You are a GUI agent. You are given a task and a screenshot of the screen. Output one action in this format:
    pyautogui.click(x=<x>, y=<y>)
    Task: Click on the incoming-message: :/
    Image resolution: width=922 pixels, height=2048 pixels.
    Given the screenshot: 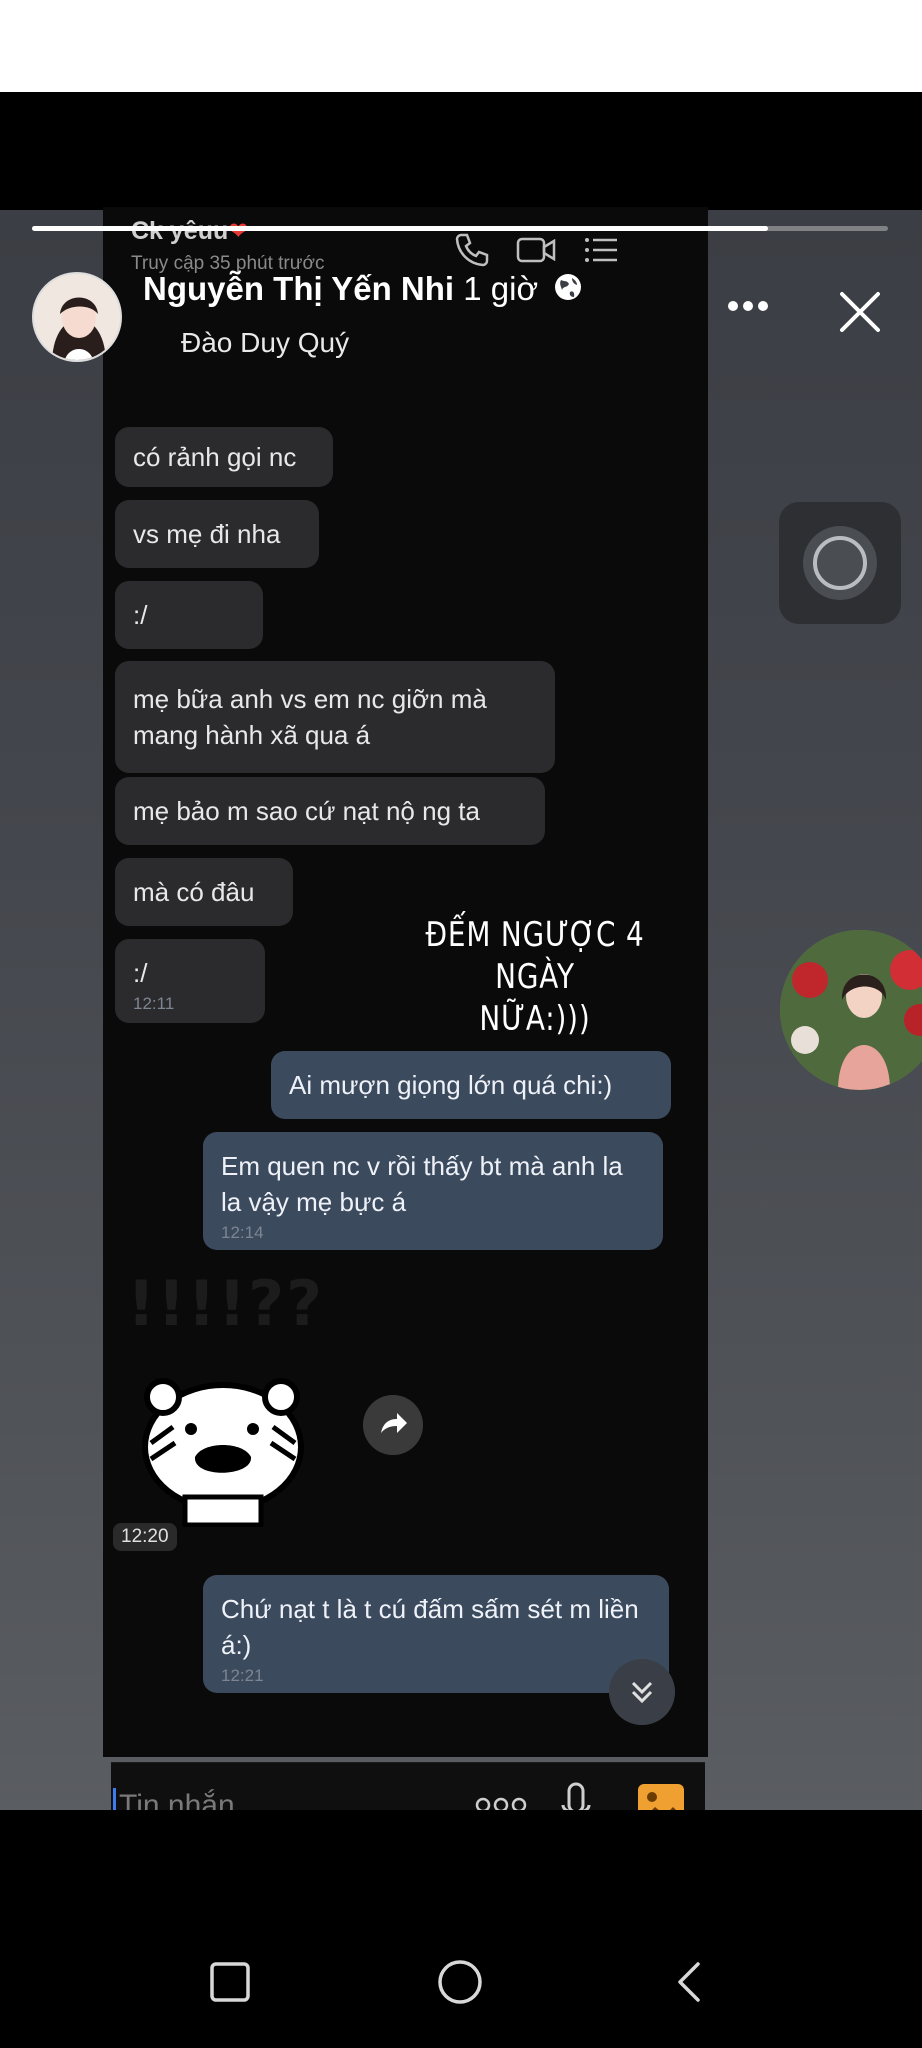 What is the action you would take?
    pyautogui.click(x=189, y=615)
    